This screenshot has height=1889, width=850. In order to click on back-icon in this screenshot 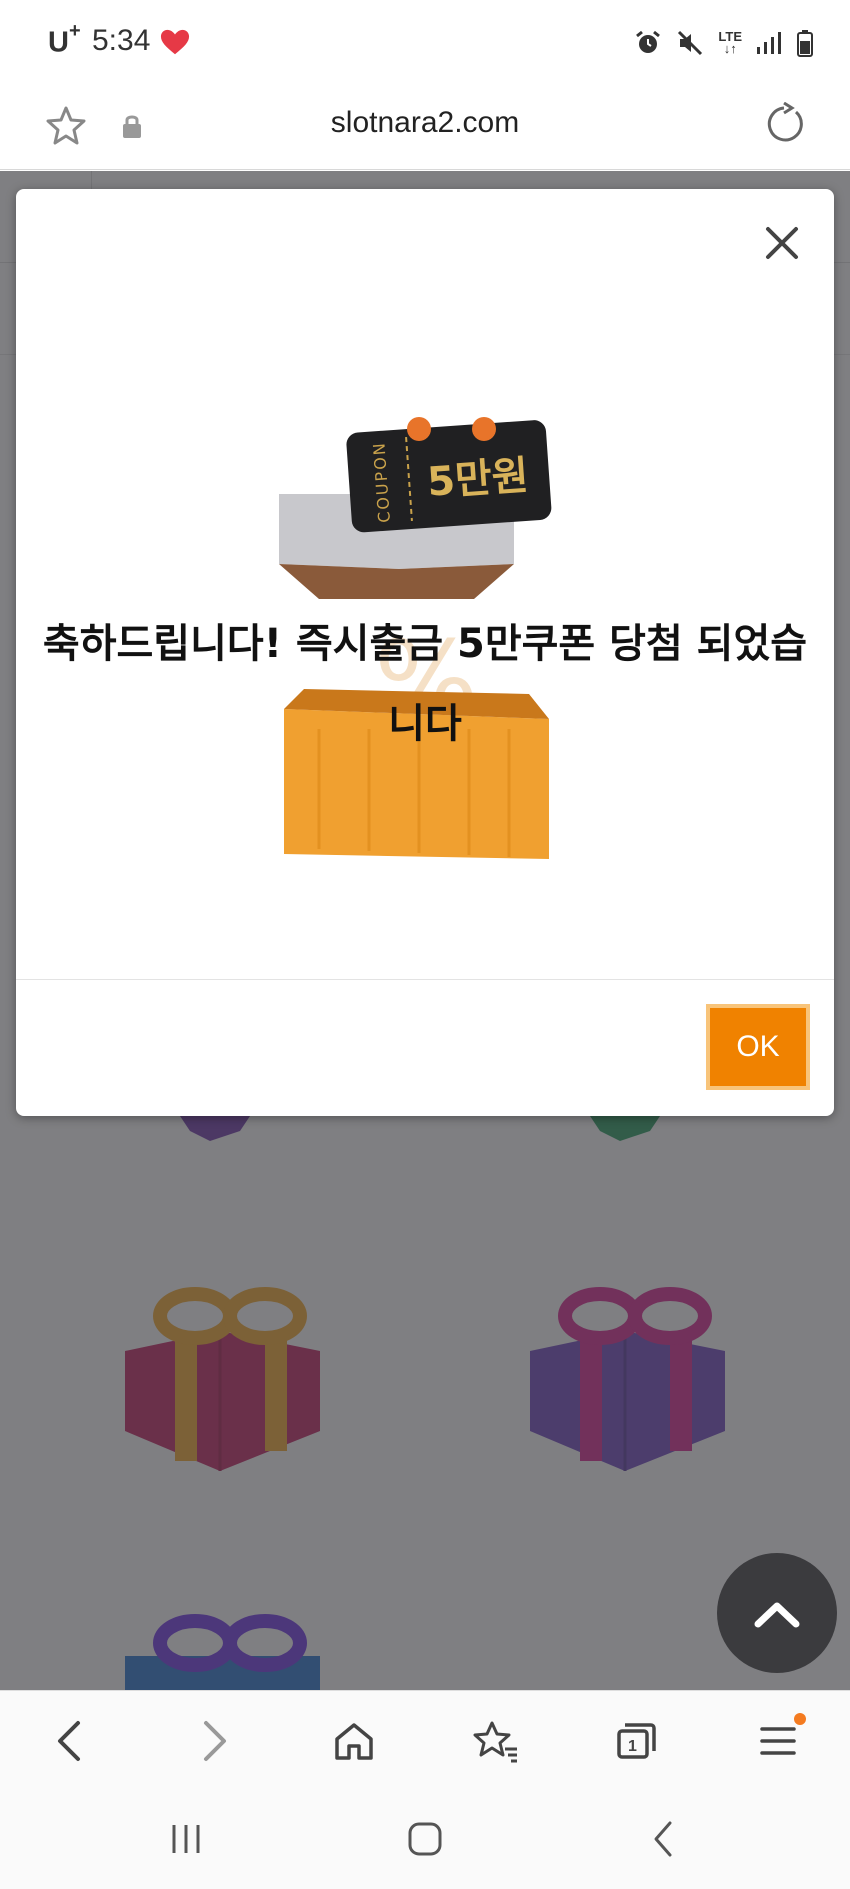, I will do `click(69, 1741)`.